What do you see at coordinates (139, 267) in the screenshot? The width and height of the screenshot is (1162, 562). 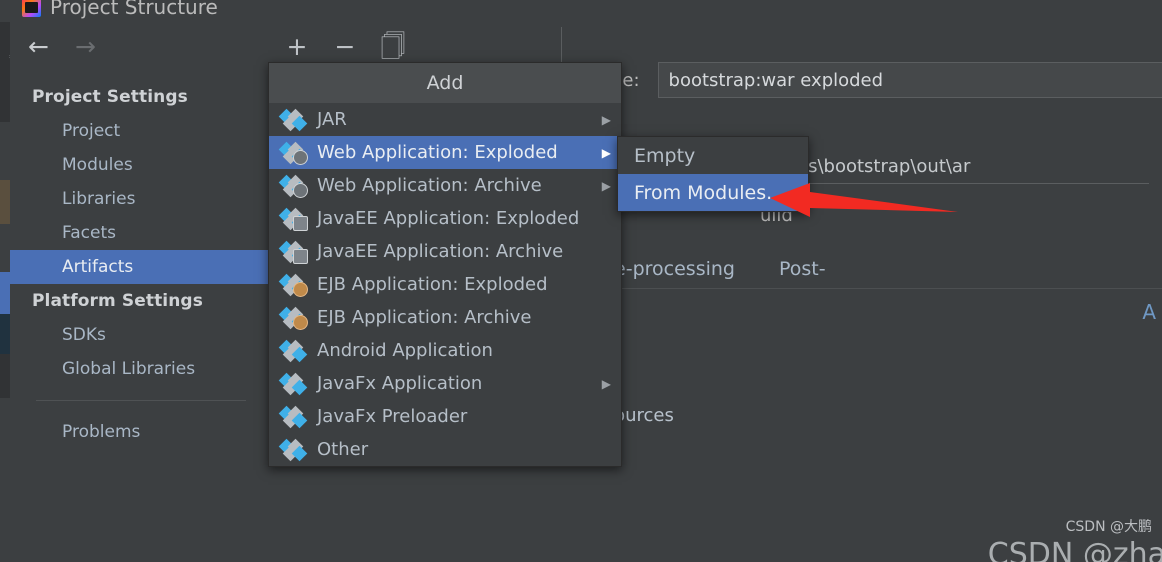 I see `sidebar-item-artifacts: Artifacts` at bounding box center [139, 267].